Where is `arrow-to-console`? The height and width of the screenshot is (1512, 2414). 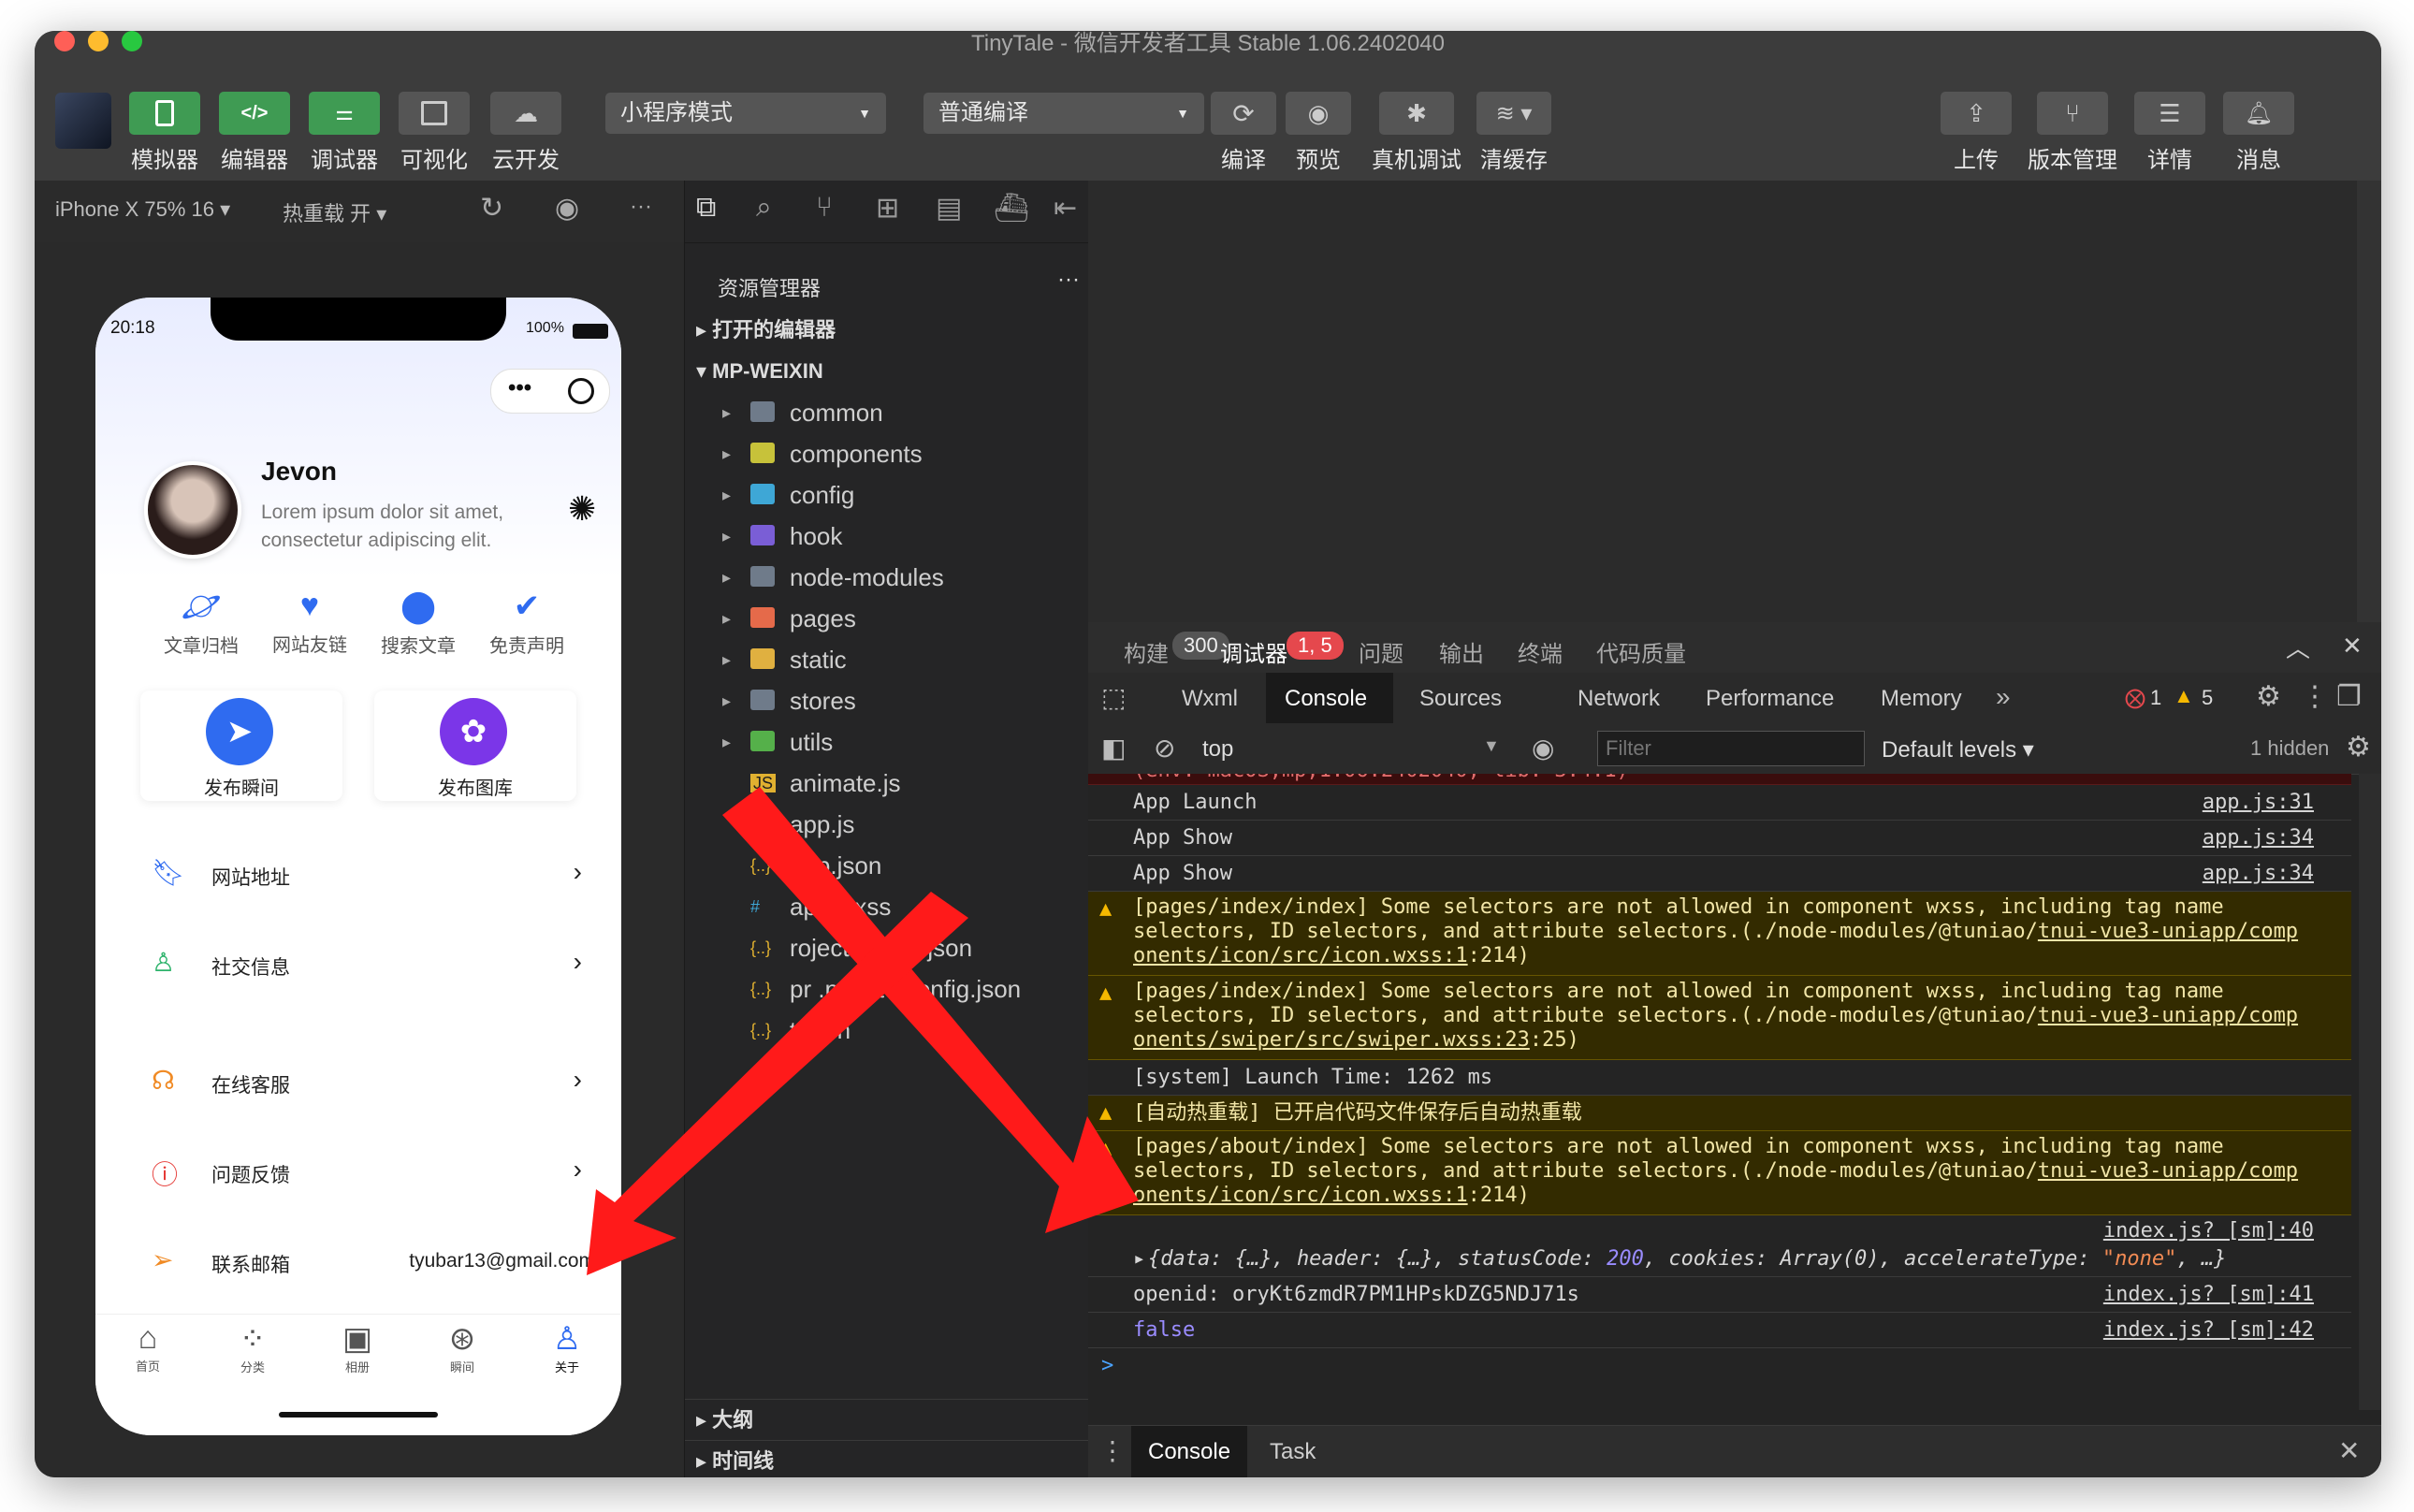 arrow-to-console is located at coordinates (930, 1010).